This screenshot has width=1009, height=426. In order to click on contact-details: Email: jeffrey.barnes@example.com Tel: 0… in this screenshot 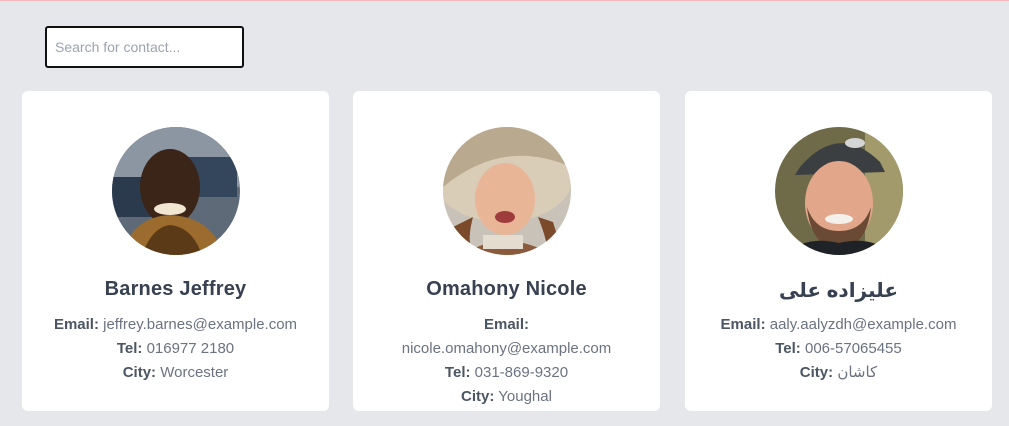, I will do `click(175, 349)`.